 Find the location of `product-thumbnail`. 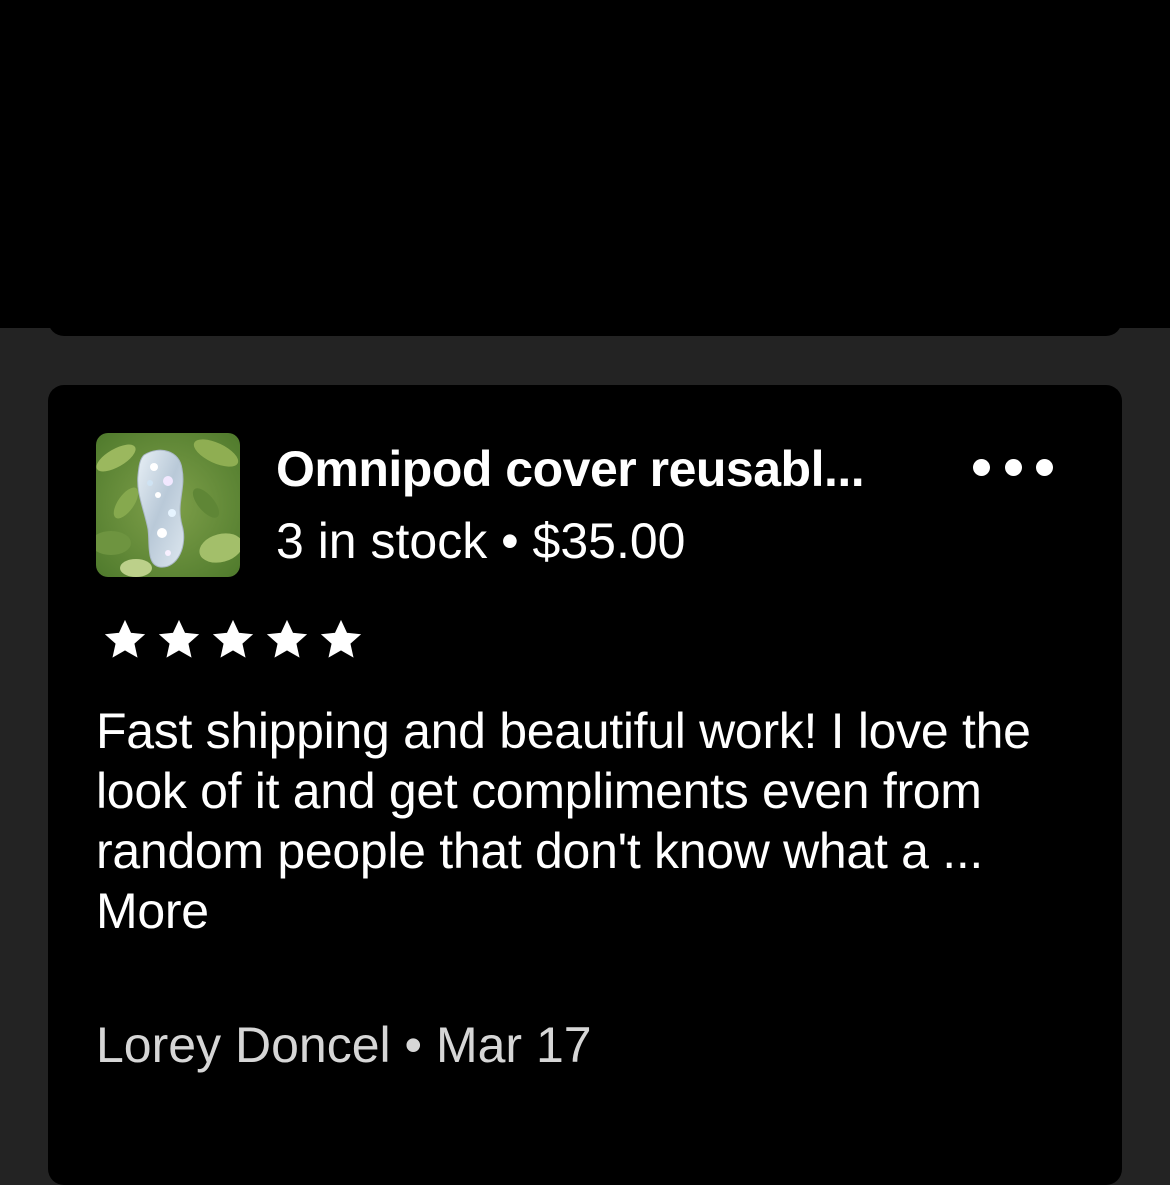

product-thumbnail is located at coordinates (168, 505).